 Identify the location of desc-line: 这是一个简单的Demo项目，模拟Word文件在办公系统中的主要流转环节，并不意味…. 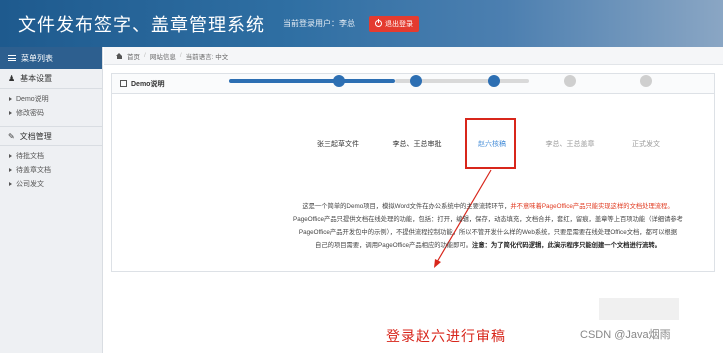
(488, 206).